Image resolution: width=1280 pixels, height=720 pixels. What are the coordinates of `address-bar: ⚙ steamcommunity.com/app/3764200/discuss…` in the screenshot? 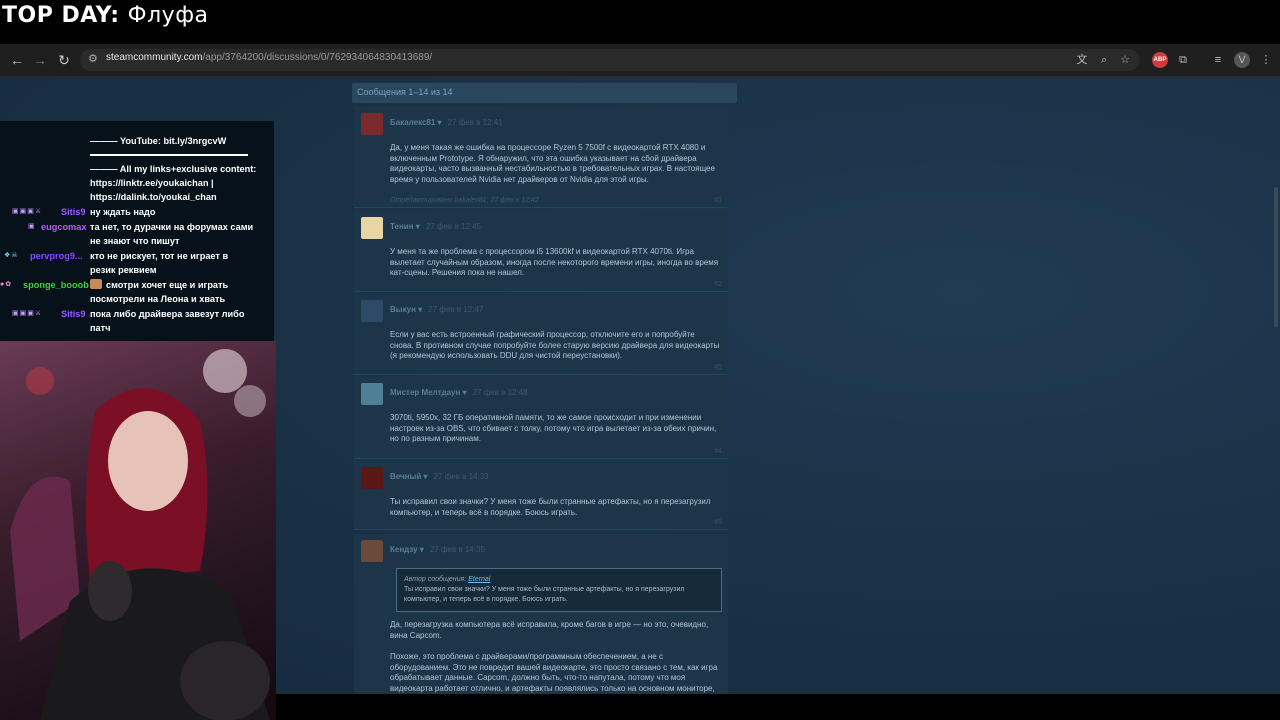 It's located at (610, 60).